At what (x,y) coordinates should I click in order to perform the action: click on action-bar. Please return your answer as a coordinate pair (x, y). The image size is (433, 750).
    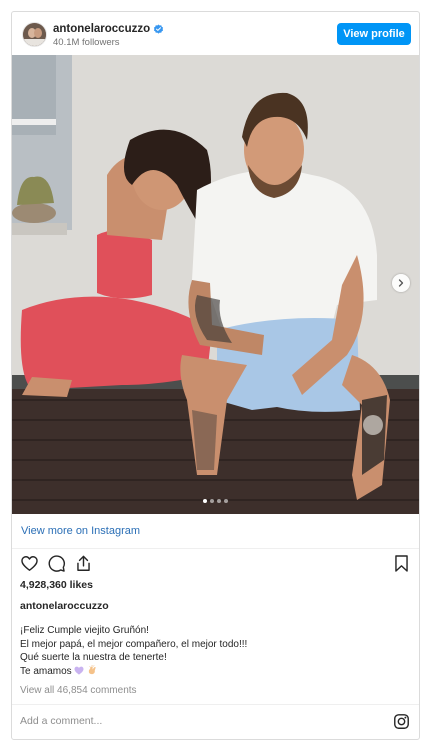
    Looking at the image, I should click on (215, 563).